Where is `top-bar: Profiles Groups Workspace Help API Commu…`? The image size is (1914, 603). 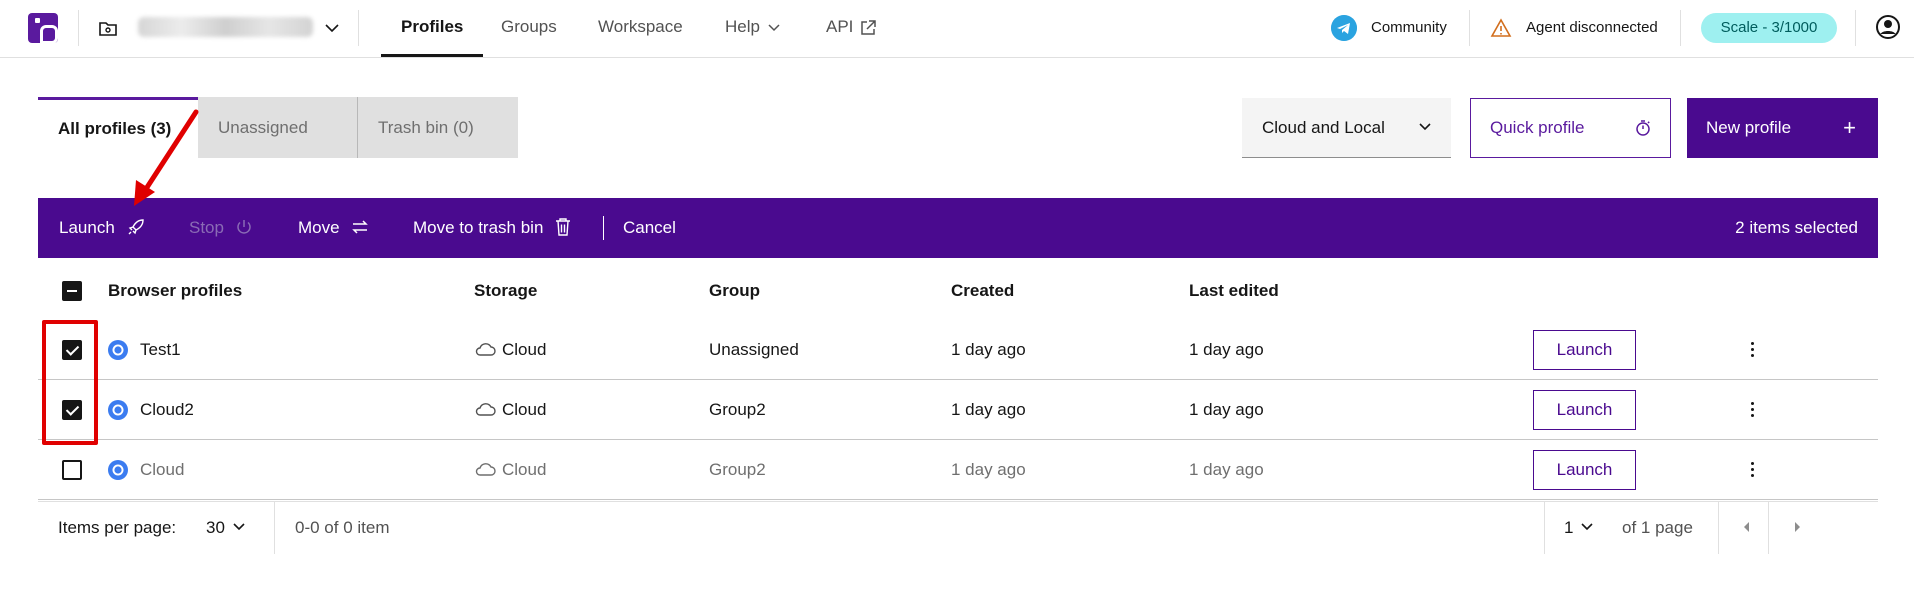 top-bar: Profiles Groups Workspace Help API Commu… is located at coordinates (957, 29).